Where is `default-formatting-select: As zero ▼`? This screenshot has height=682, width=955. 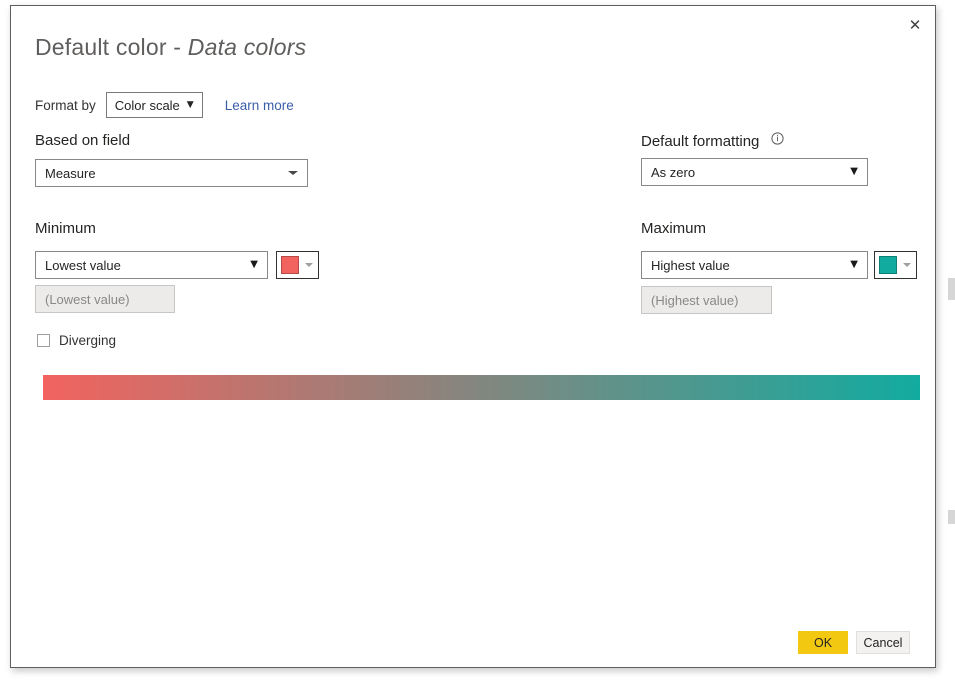 default-formatting-select: As zero ▼ is located at coordinates (754, 172).